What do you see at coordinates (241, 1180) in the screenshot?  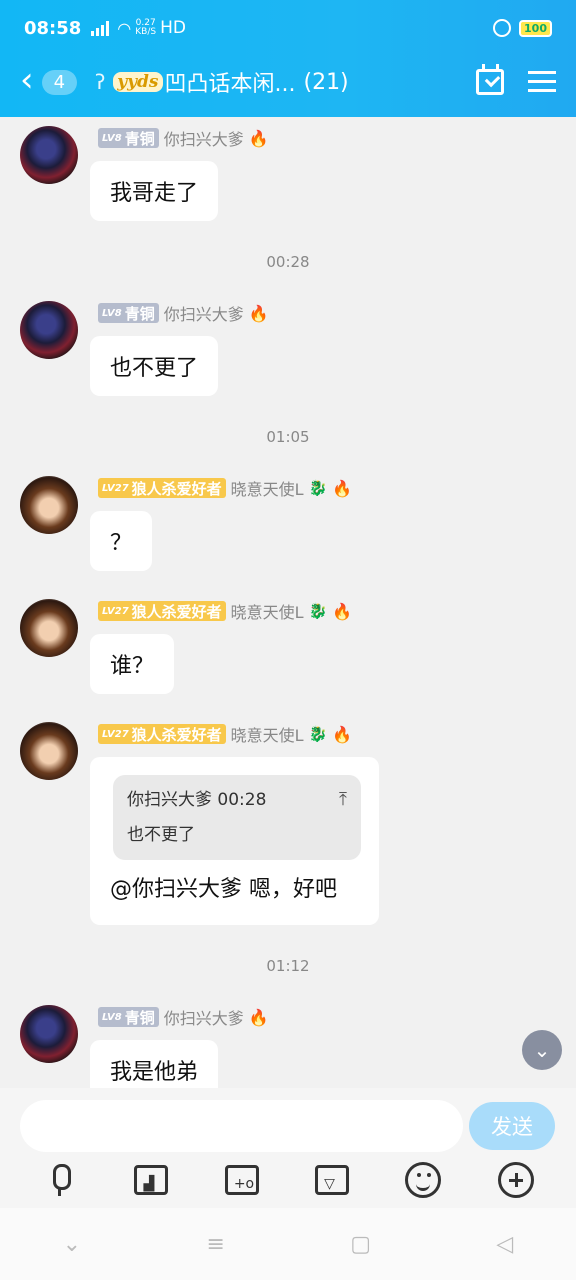 I see `camera-icon: +o` at bounding box center [241, 1180].